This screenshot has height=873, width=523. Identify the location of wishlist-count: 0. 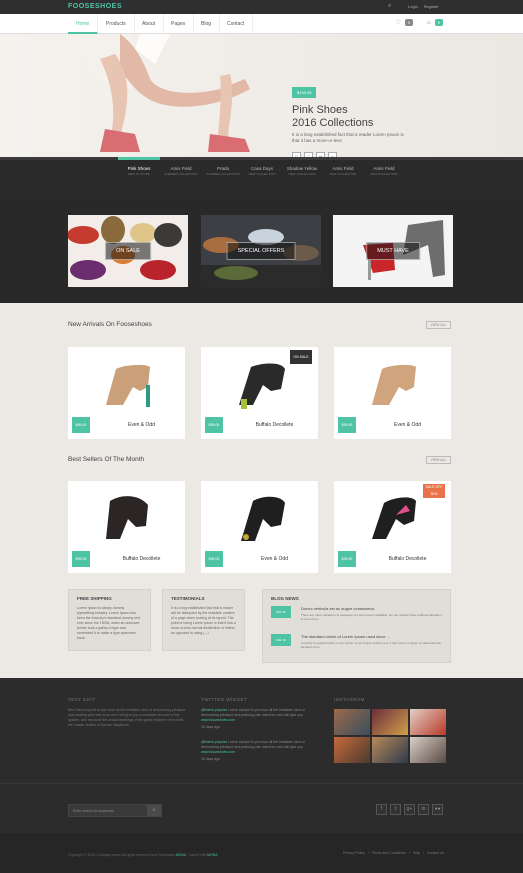
(409, 22).